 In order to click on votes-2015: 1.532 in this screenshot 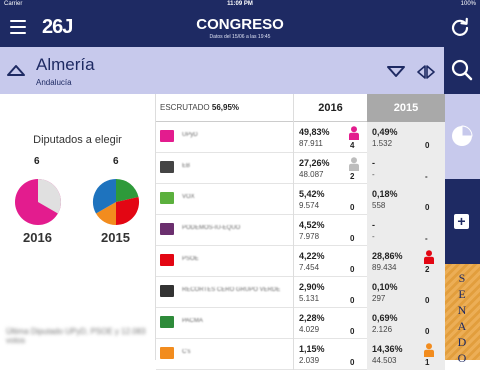, I will do `click(382, 143)`.